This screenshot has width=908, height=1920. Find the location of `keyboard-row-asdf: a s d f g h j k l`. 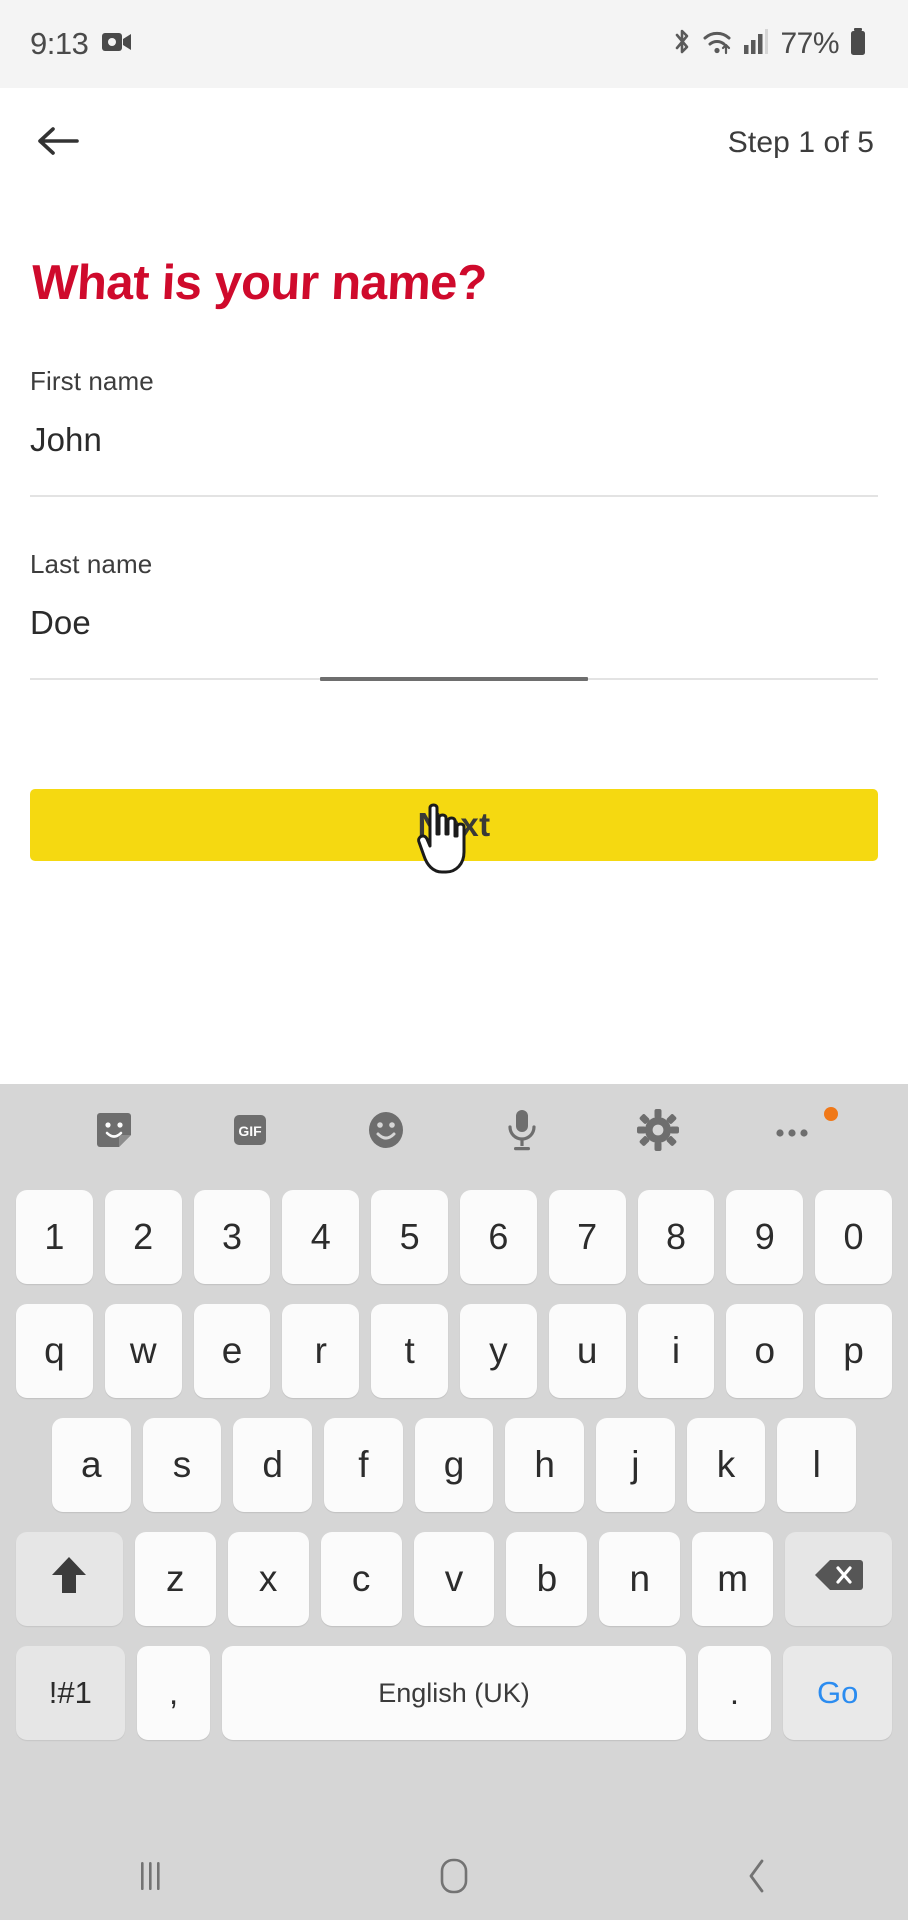

keyboard-row-asdf: a s d f g h j k l is located at coordinates (454, 1465).